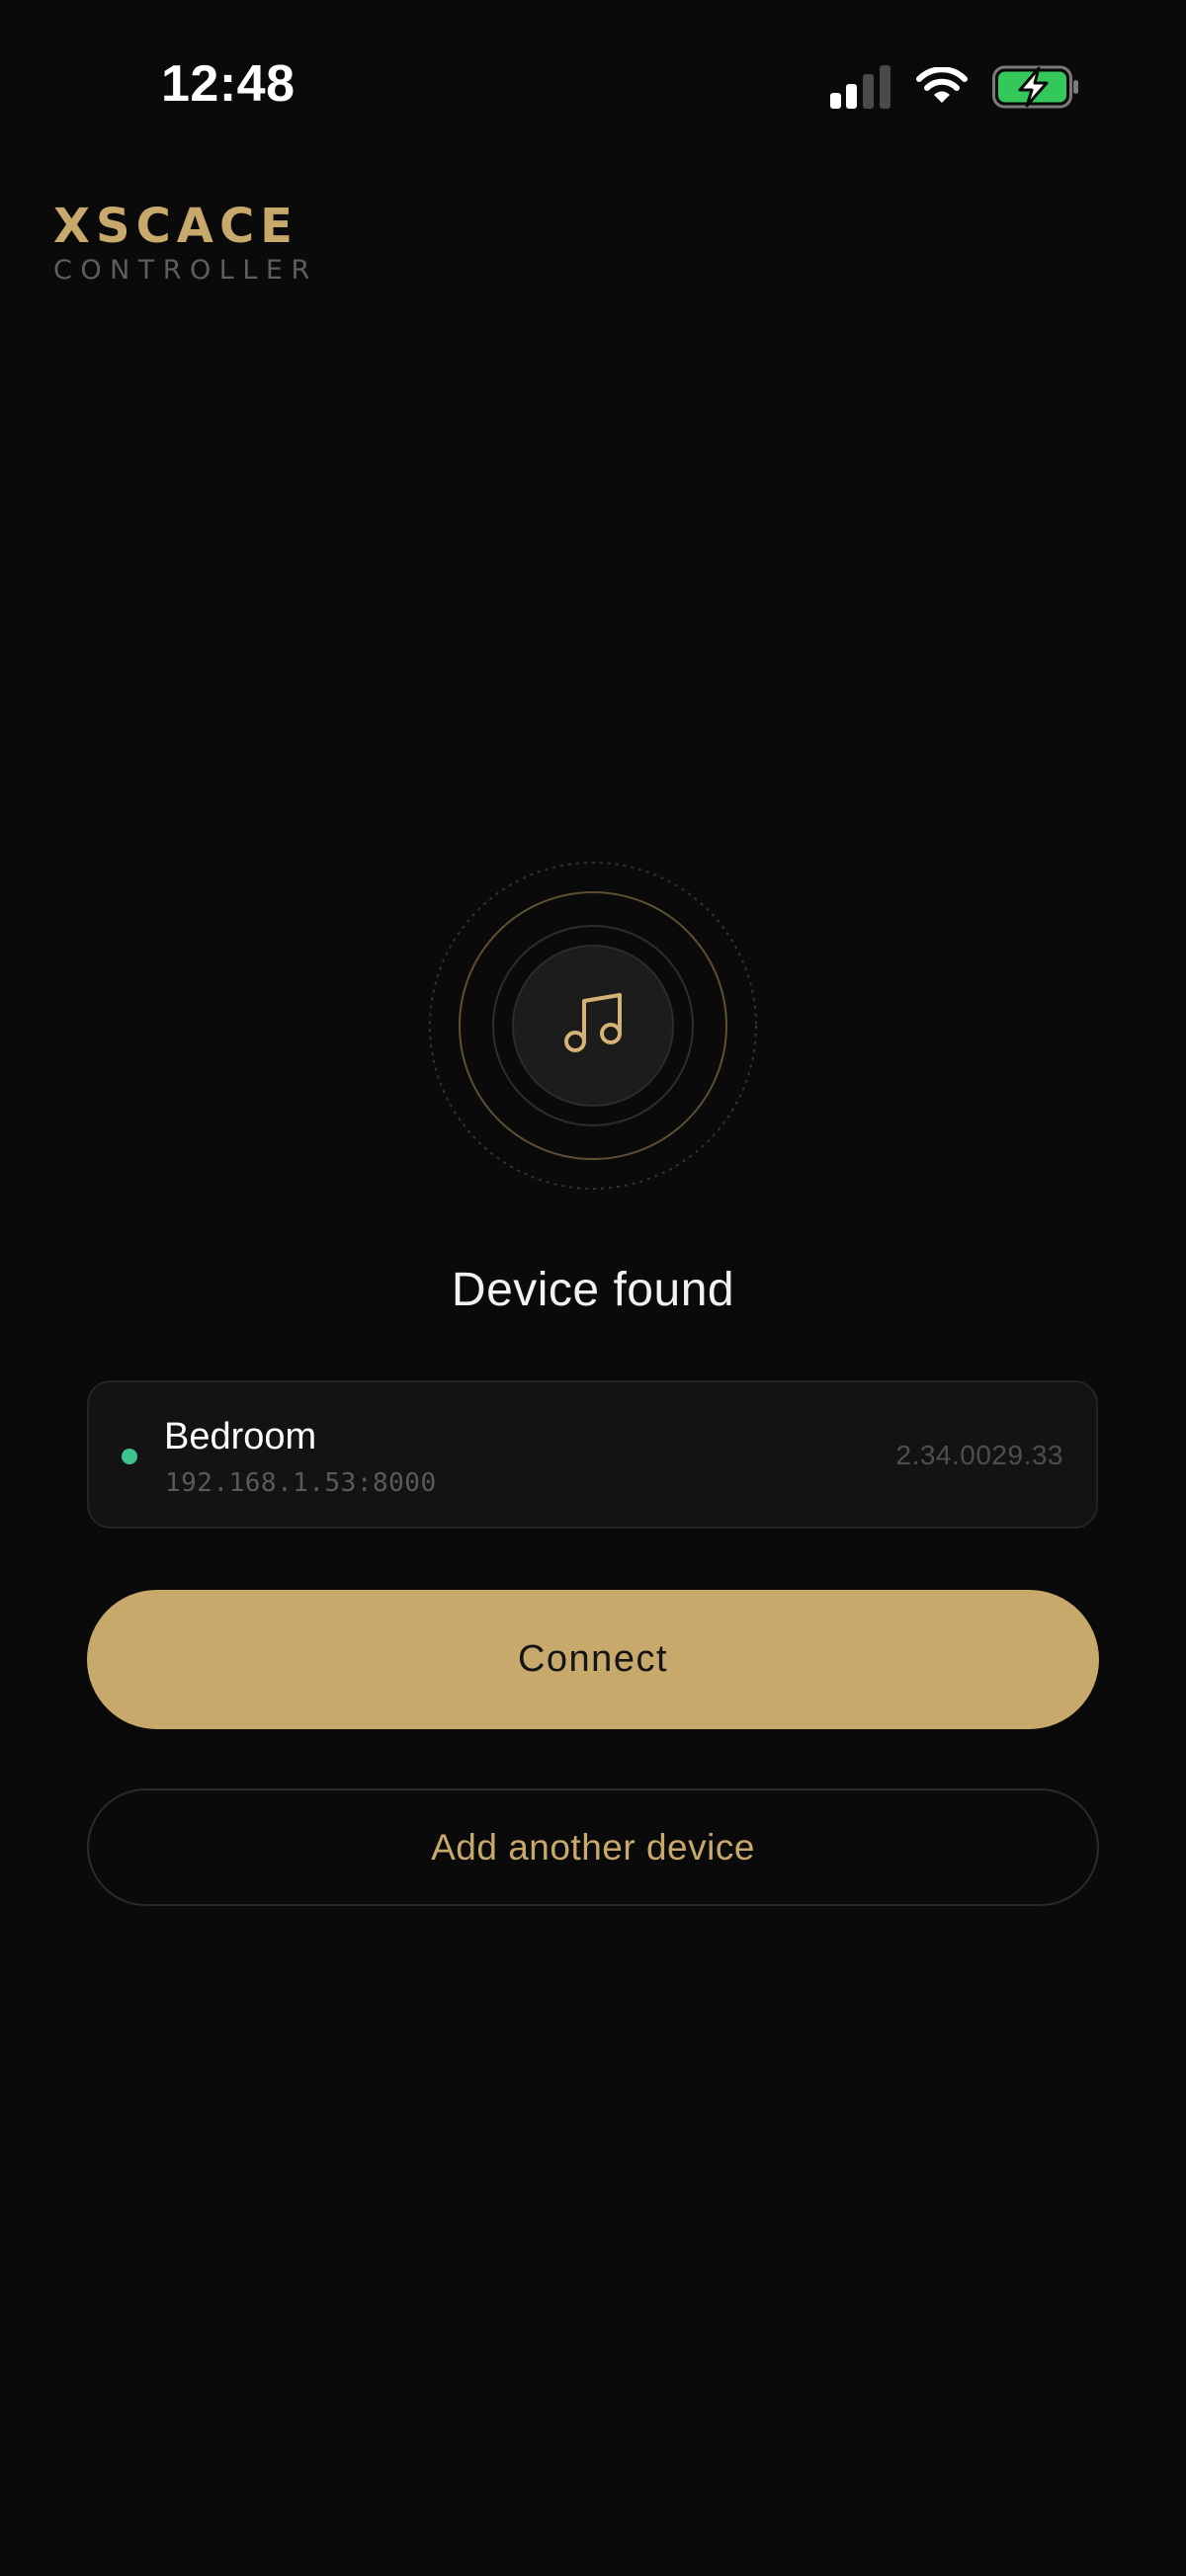  What do you see at coordinates (175, 226) in the screenshot?
I see `logo-wordmark: XSCACE` at bounding box center [175, 226].